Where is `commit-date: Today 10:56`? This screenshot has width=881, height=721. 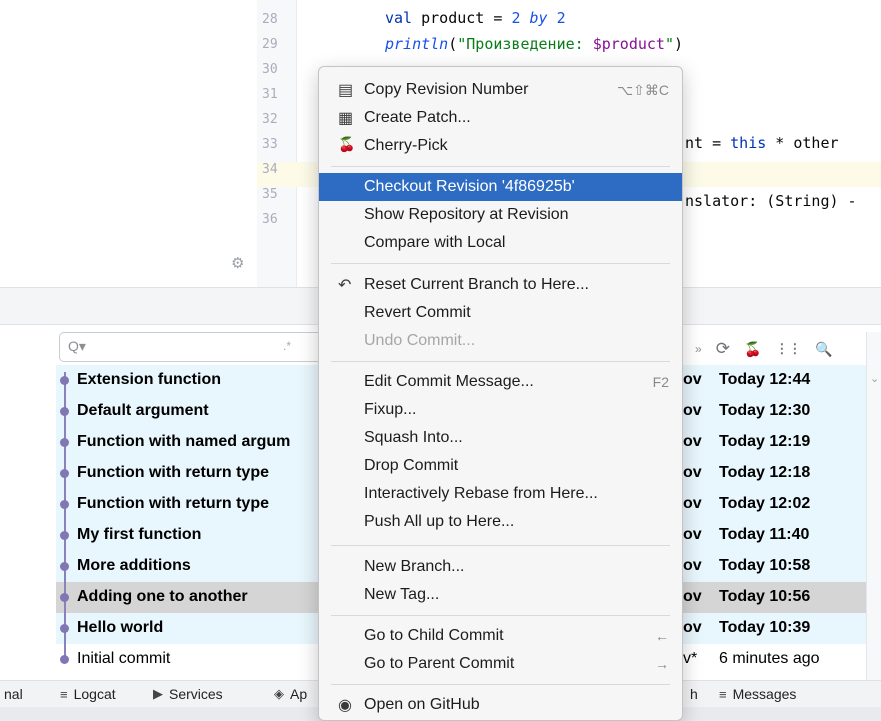
commit-date: Today 10:56 is located at coordinates (765, 596).